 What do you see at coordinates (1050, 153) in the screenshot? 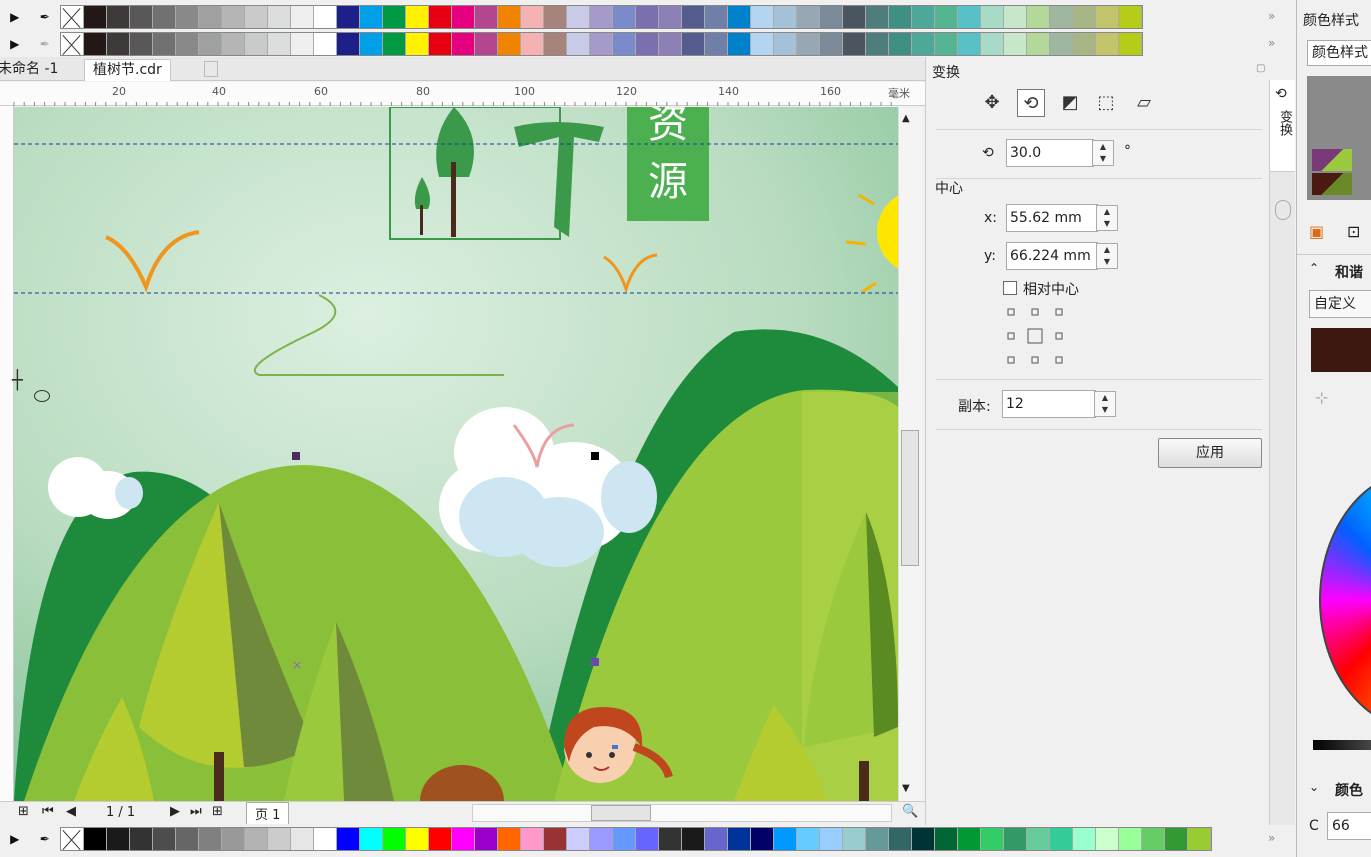
I see `rotation-angle-input: 30.0` at bounding box center [1050, 153].